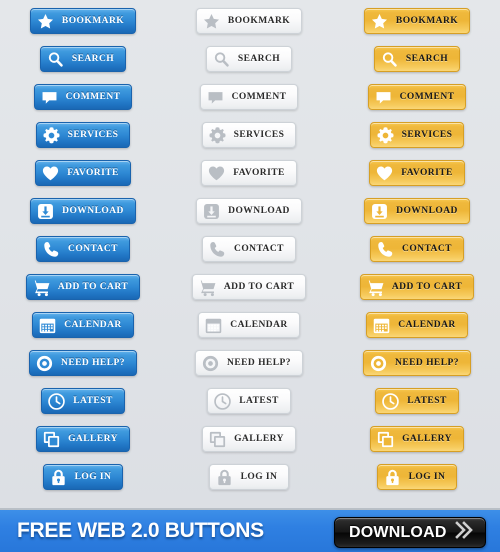 This screenshot has width=500, height=552. Describe the element at coordinates (83, 97) in the screenshot. I see `comment-button-blue: COMMENT` at that location.